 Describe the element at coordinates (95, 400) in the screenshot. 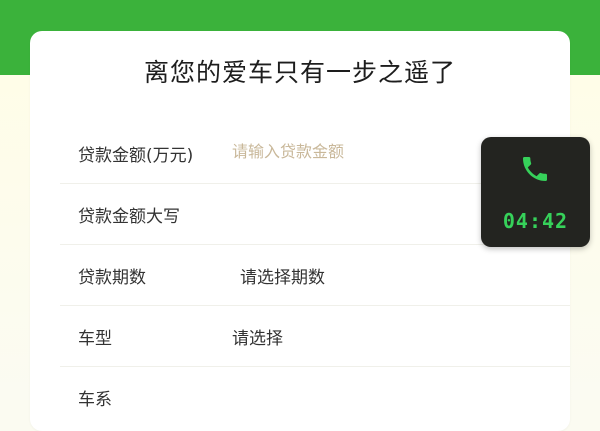

I see `car-series-label: 车系` at that location.